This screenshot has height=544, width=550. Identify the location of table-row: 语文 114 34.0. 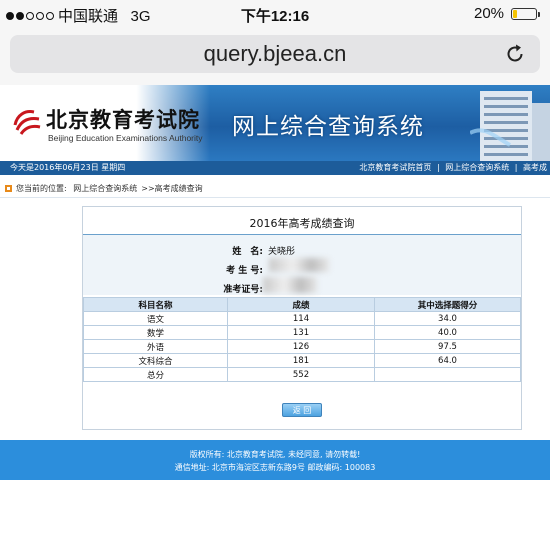
(302, 318).